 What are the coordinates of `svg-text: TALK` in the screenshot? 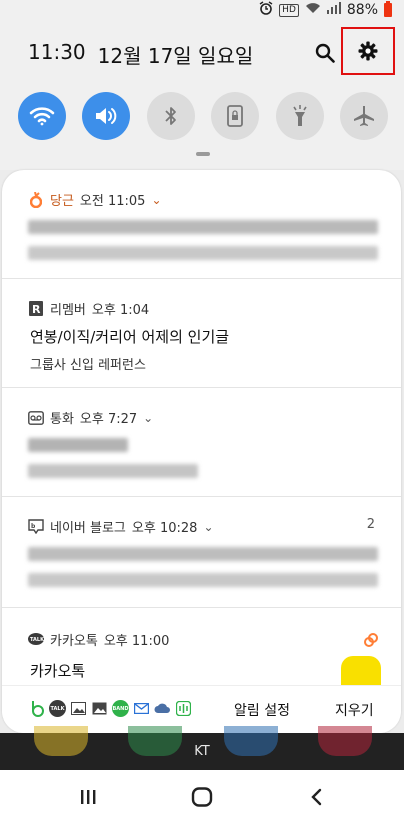 It's located at (37, 640).